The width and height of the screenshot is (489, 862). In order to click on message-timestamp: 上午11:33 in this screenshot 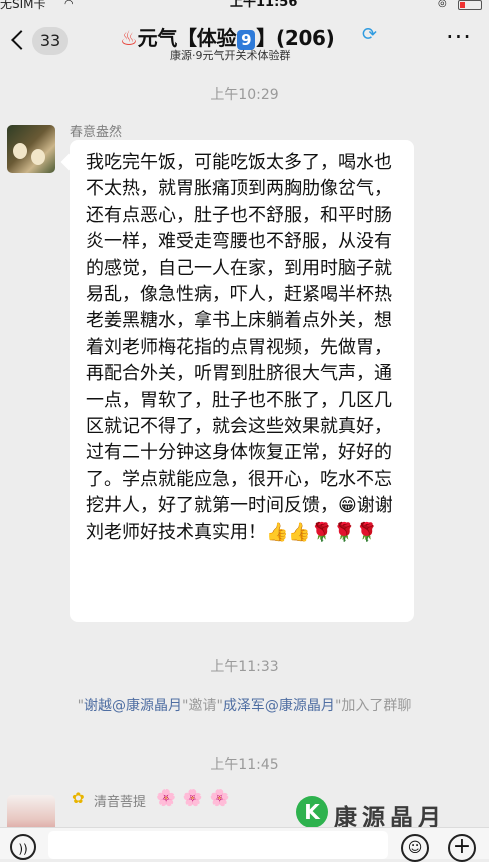, I will do `click(244, 667)`.